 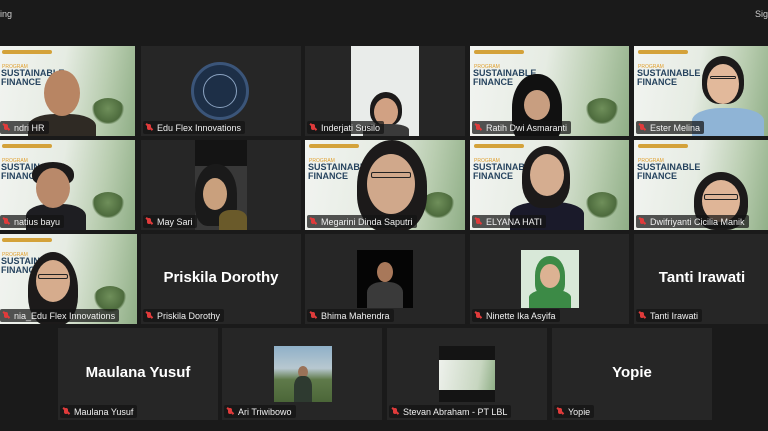 What do you see at coordinates (170, 221) in the screenshot?
I see `name-tag: May Sari` at bounding box center [170, 221].